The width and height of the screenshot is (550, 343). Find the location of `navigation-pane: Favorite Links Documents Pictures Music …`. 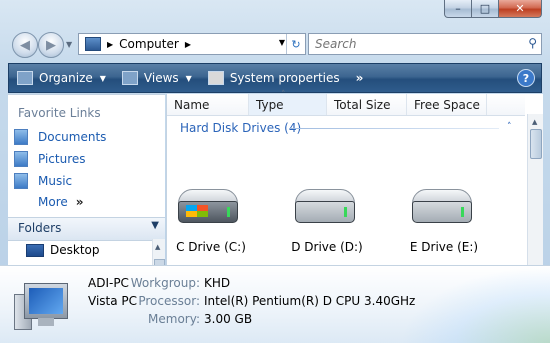

navigation-pane: Favorite Links Documents Pictures Music … is located at coordinates (86, 181).